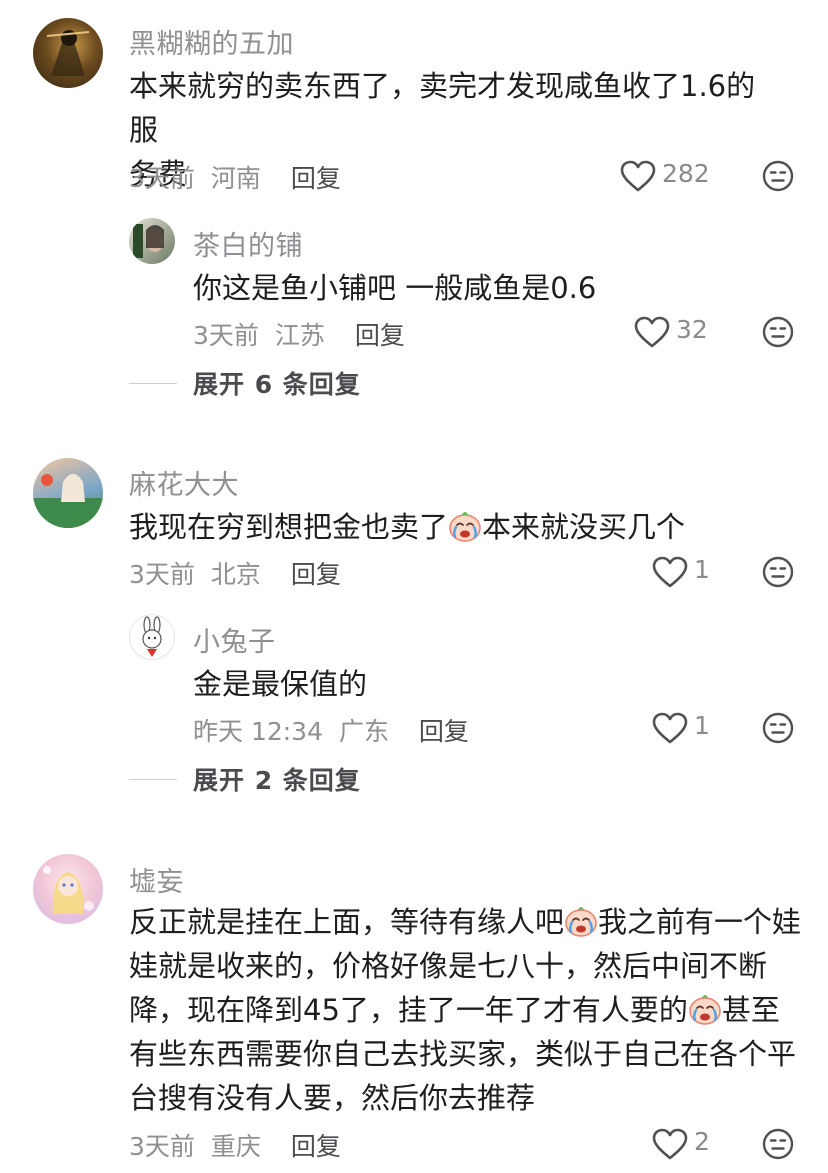  Describe the element at coordinates (363, 731) in the screenshot. I see `reply-location: 广东` at that location.